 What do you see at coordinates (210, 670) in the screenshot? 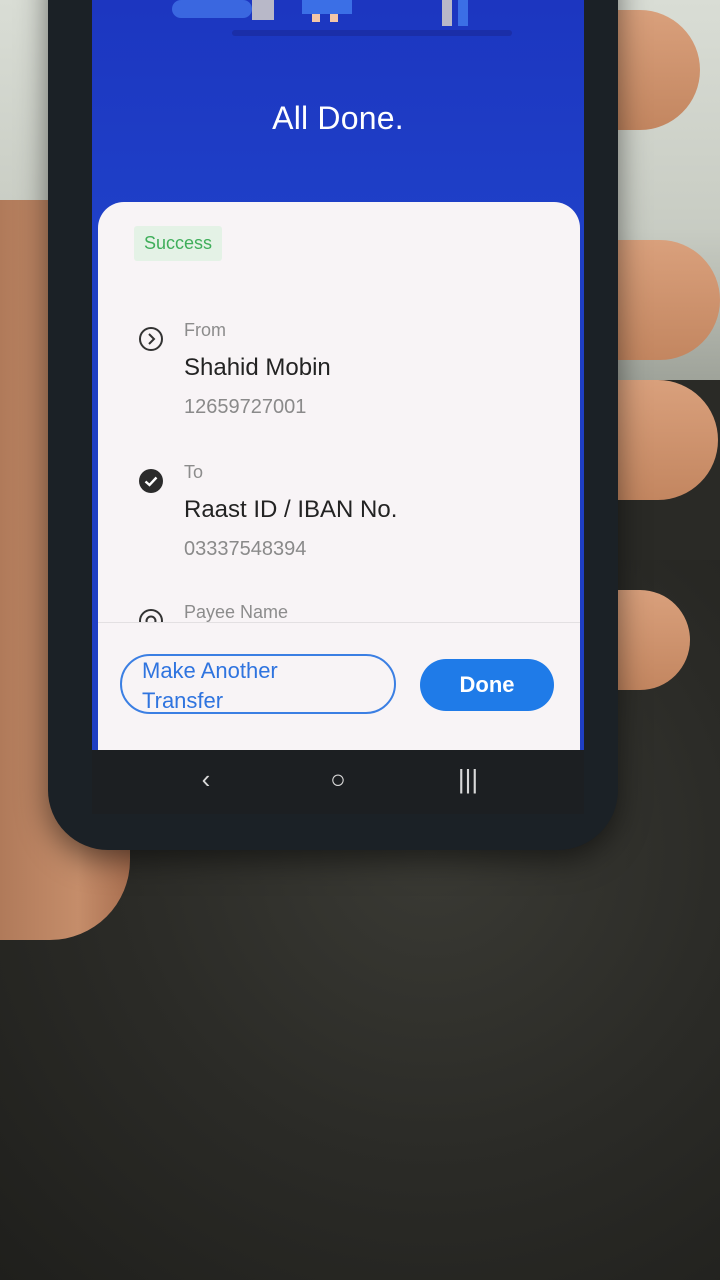
I see `make-another-transfer-label-line1: Make Another` at bounding box center [210, 670].